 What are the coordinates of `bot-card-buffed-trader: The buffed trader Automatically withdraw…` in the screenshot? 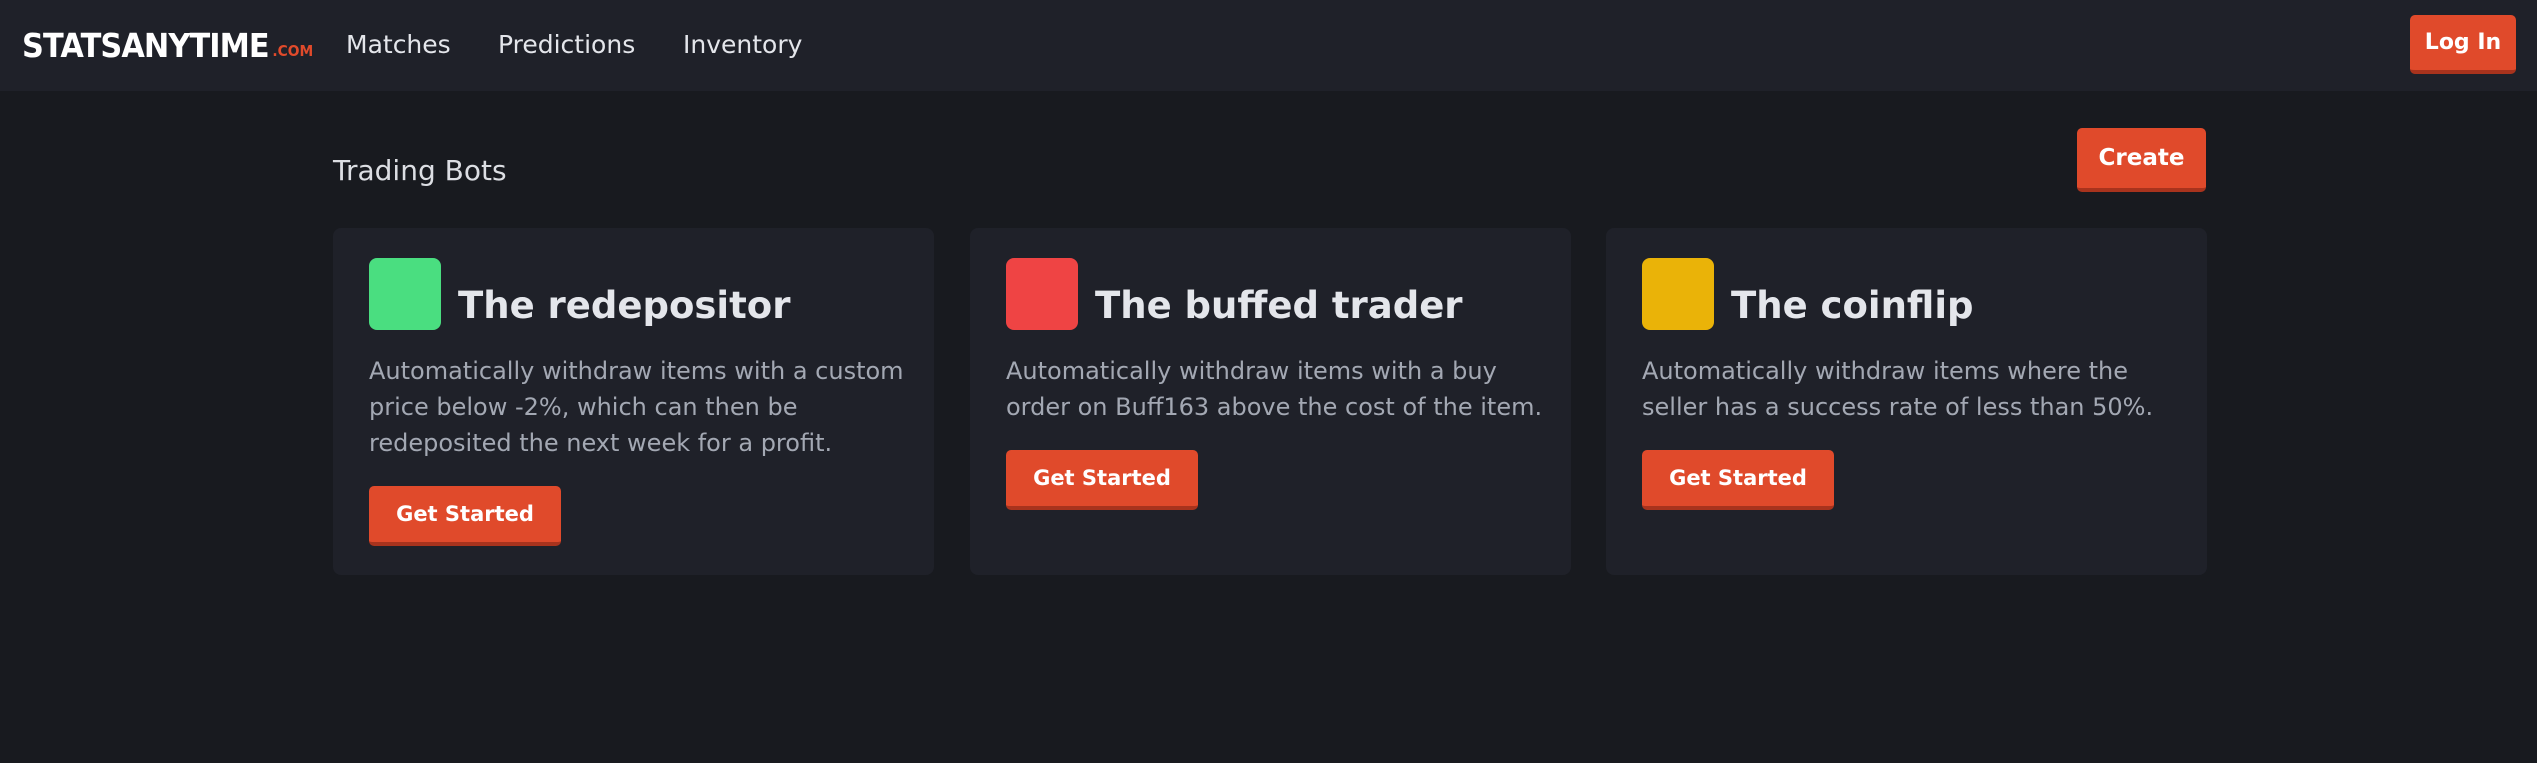 It's located at (1270, 401).